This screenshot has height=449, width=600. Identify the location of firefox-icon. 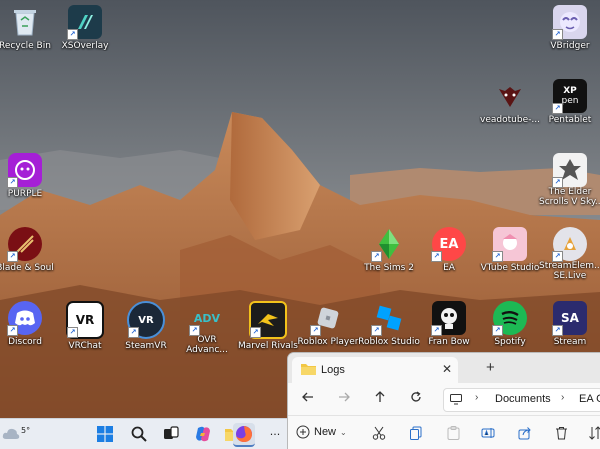
(244, 434).